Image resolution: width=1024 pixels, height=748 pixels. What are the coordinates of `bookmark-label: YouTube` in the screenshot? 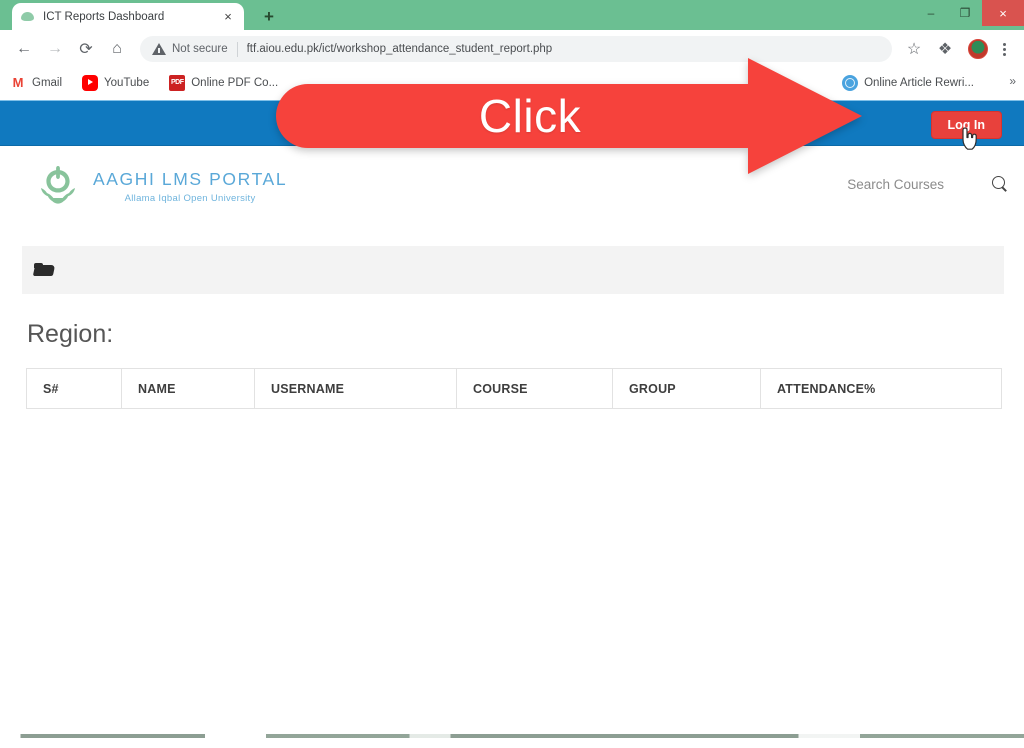 It's located at (127, 82).